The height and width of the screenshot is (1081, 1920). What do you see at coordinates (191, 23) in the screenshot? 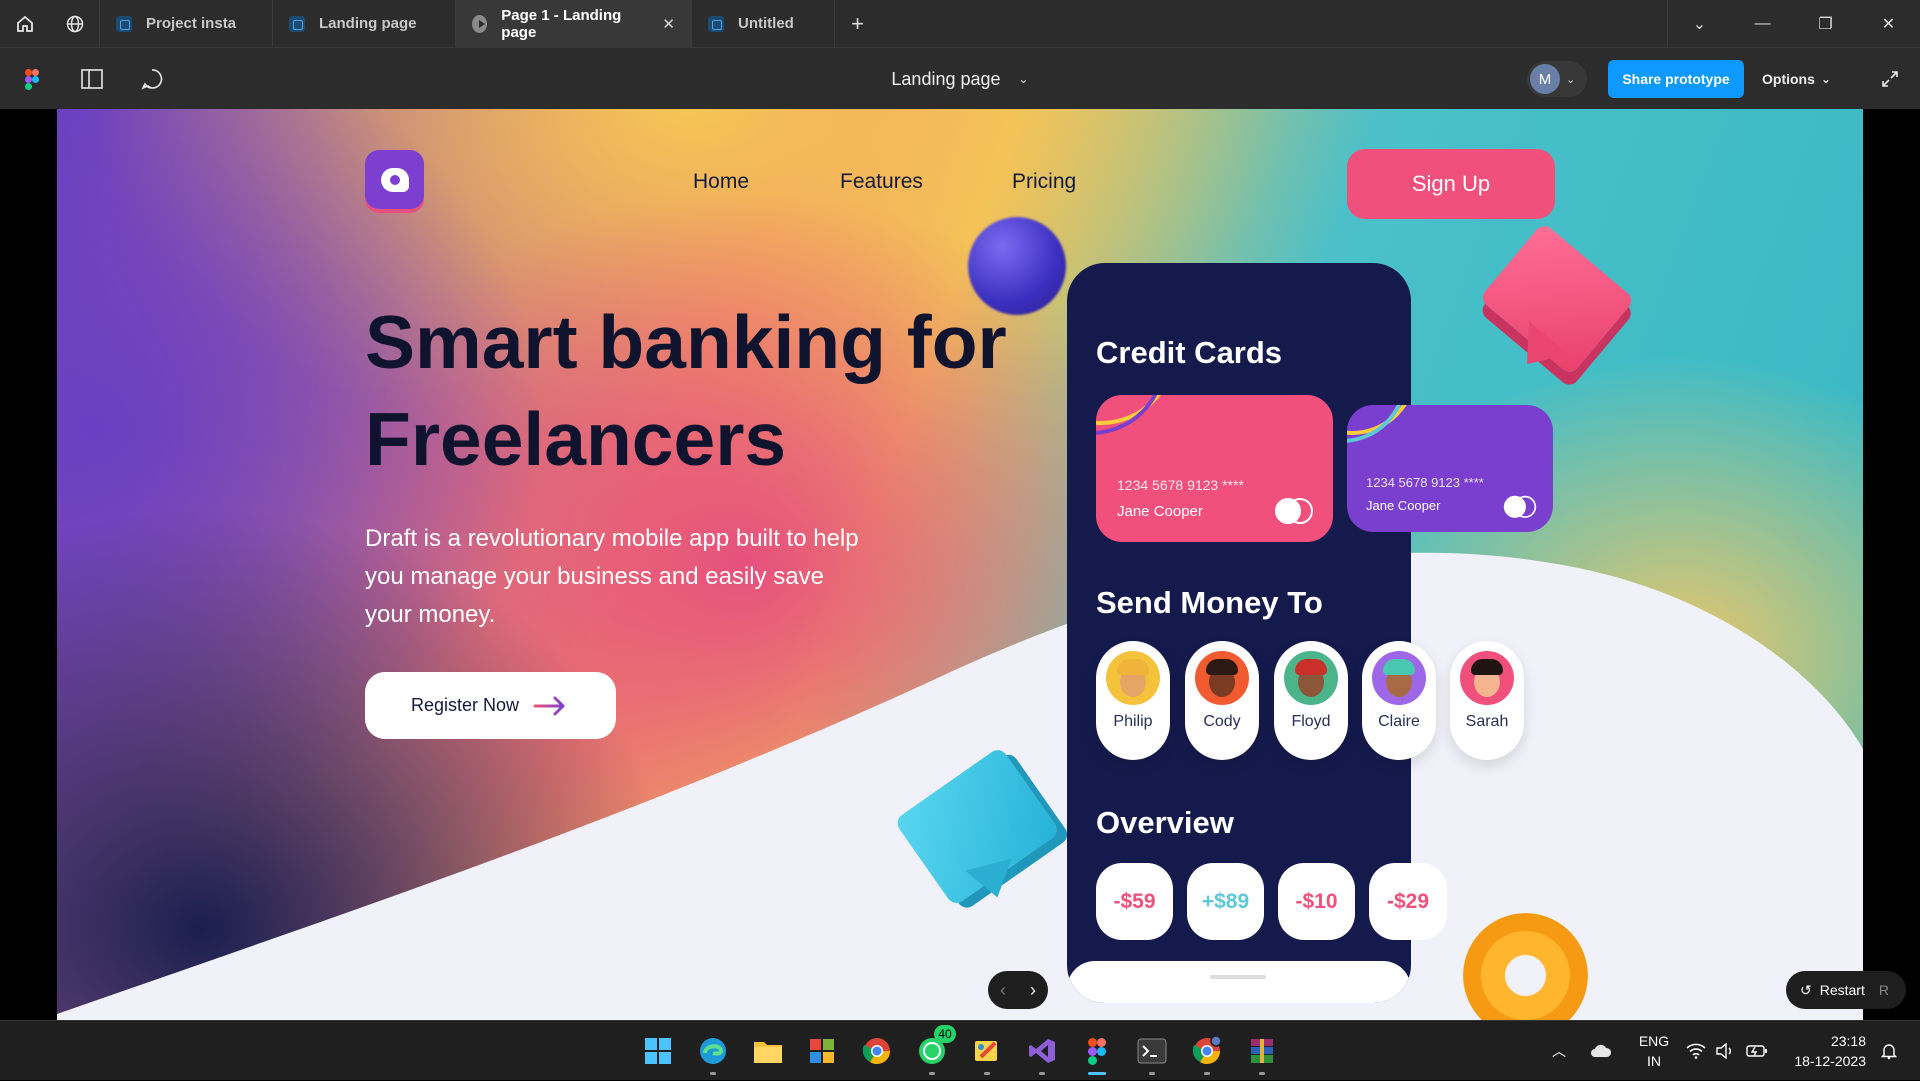
I see `tab-label: Project insta` at bounding box center [191, 23].